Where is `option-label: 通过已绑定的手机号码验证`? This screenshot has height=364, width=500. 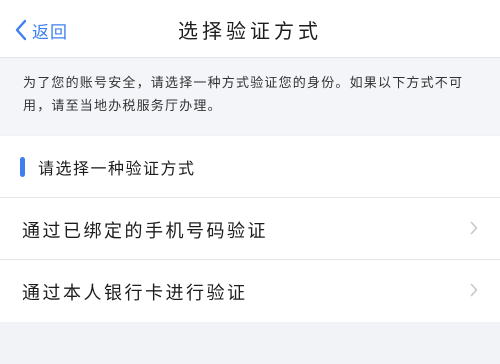
option-label: 通过已绑定的手机号码验证 is located at coordinates (145, 231).